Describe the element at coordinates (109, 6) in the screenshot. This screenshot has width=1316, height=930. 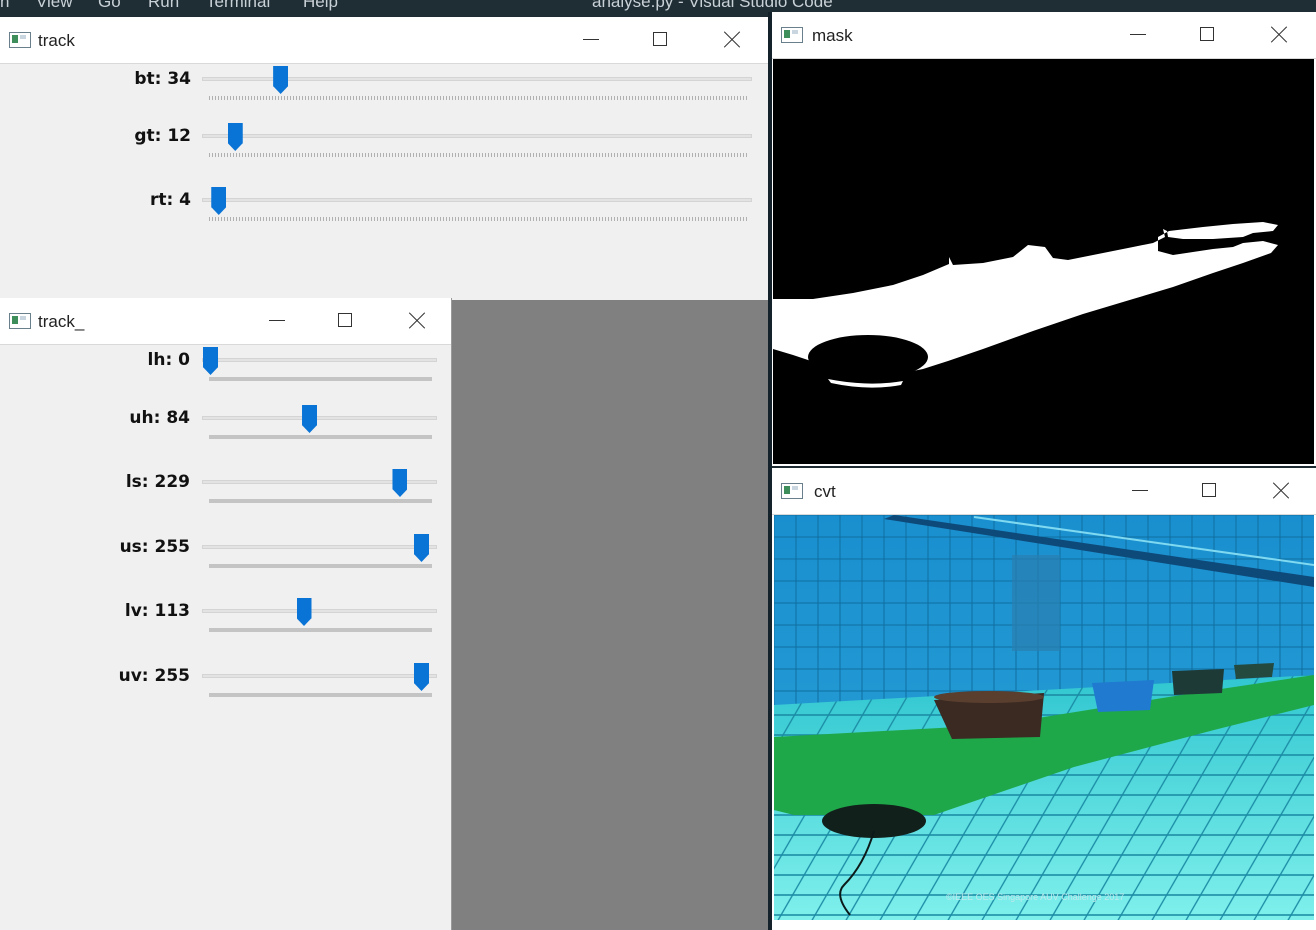
I see `menu-item-go: Go` at that location.